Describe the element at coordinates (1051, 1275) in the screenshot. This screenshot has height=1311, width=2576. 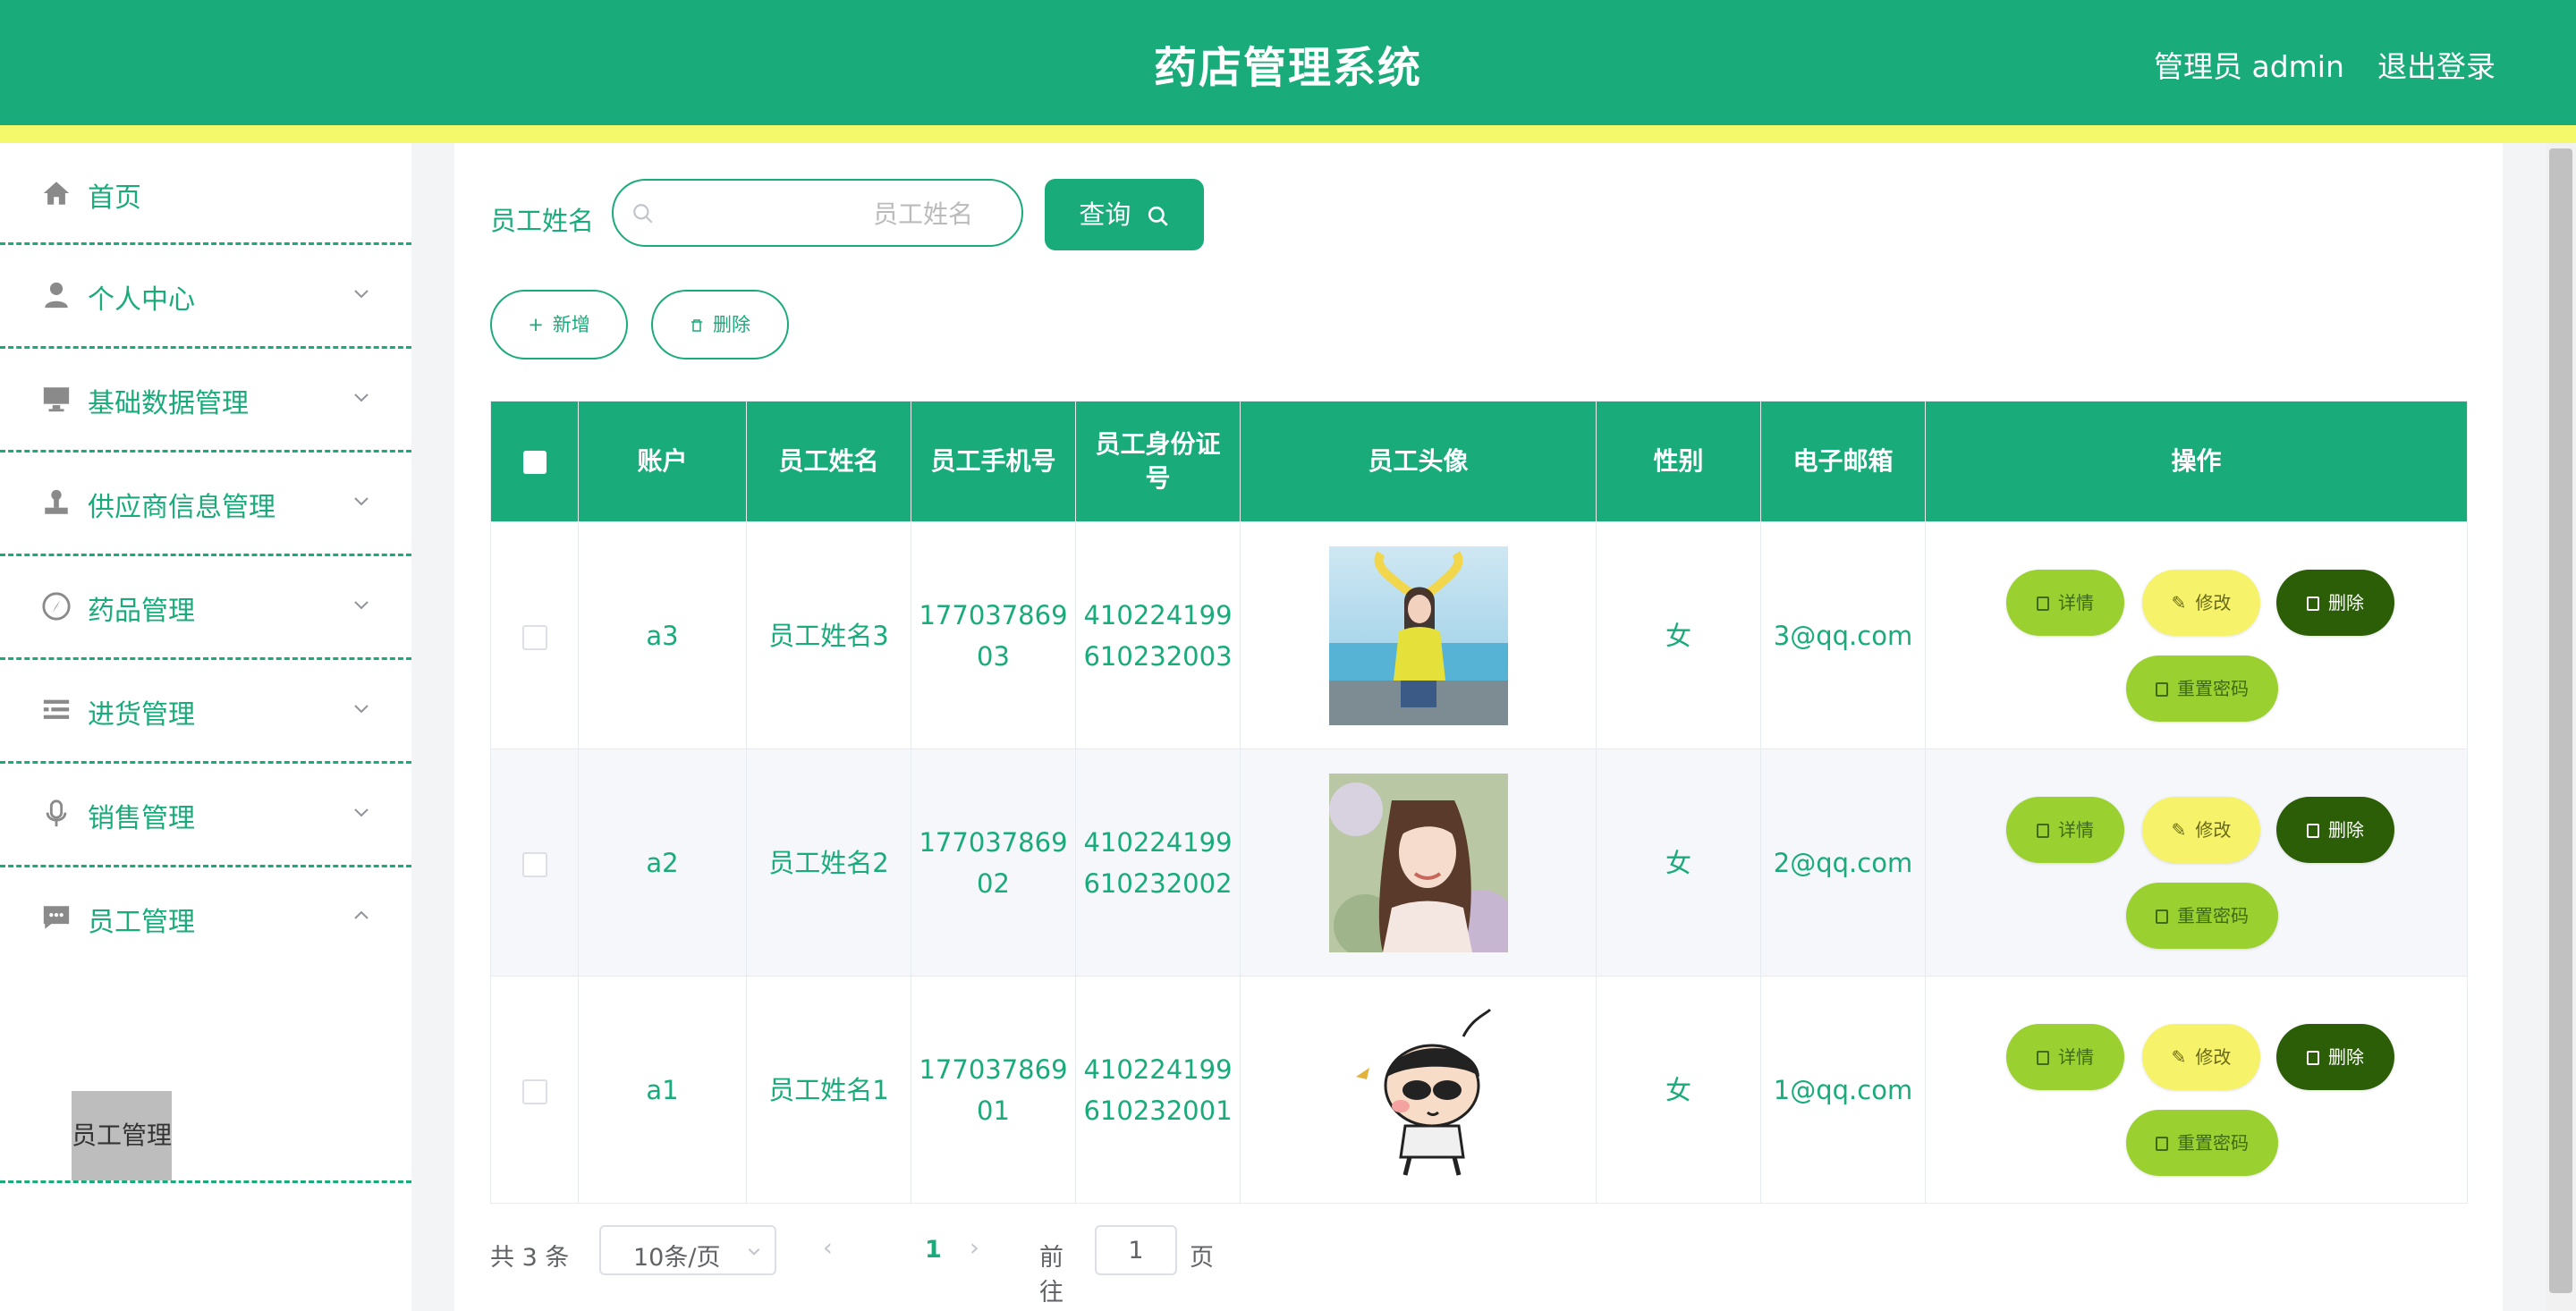
I see `goto-label: 前往` at that location.